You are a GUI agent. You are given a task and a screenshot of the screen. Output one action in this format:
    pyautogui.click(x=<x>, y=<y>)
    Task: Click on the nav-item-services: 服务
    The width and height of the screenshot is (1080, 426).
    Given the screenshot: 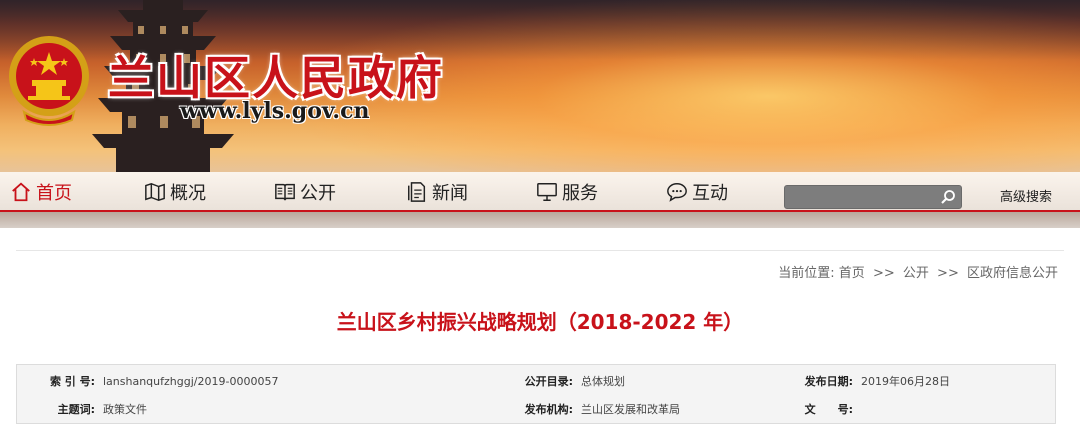 What is the action you would take?
    pyautogui.click(x=567, y=192)
    